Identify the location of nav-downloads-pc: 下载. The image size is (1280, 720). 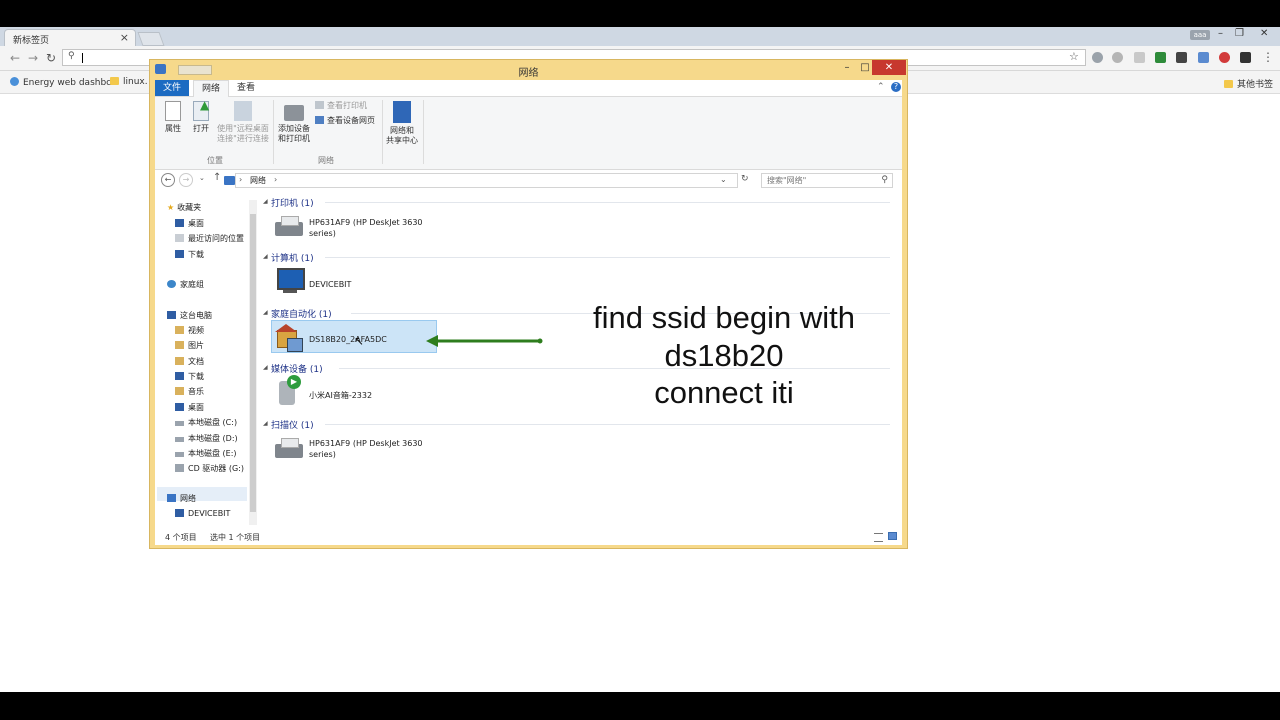
(189, 376).